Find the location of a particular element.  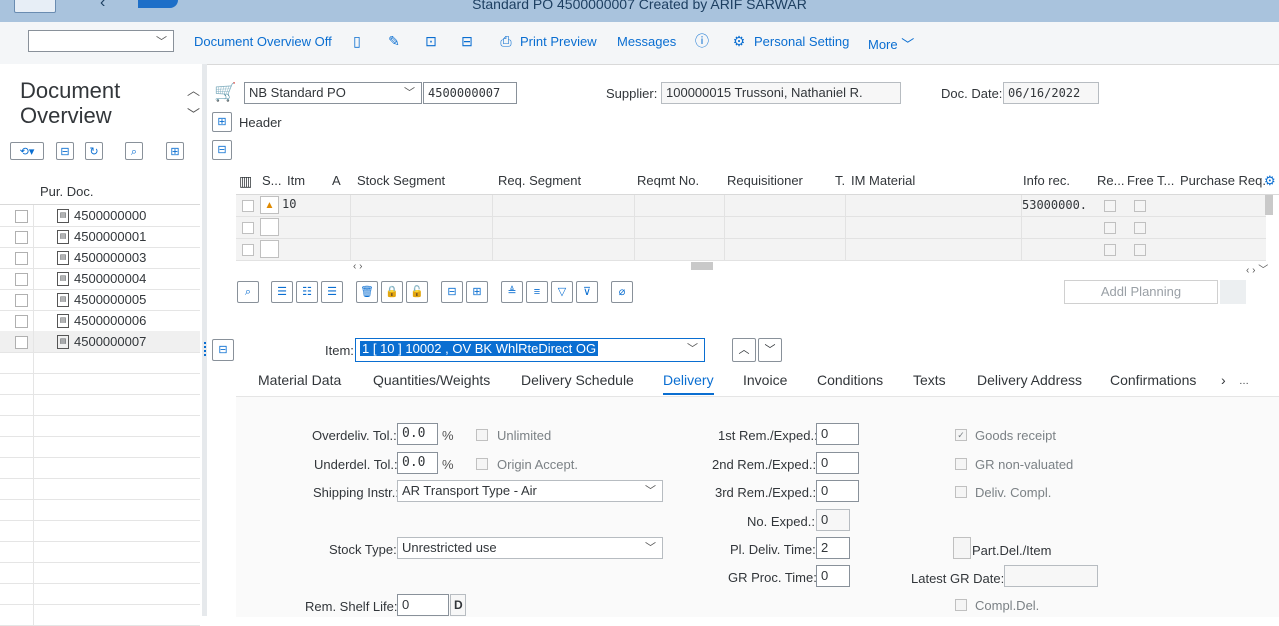

remove-filter-icon: ⊽ is located at coordinates (587, 292).